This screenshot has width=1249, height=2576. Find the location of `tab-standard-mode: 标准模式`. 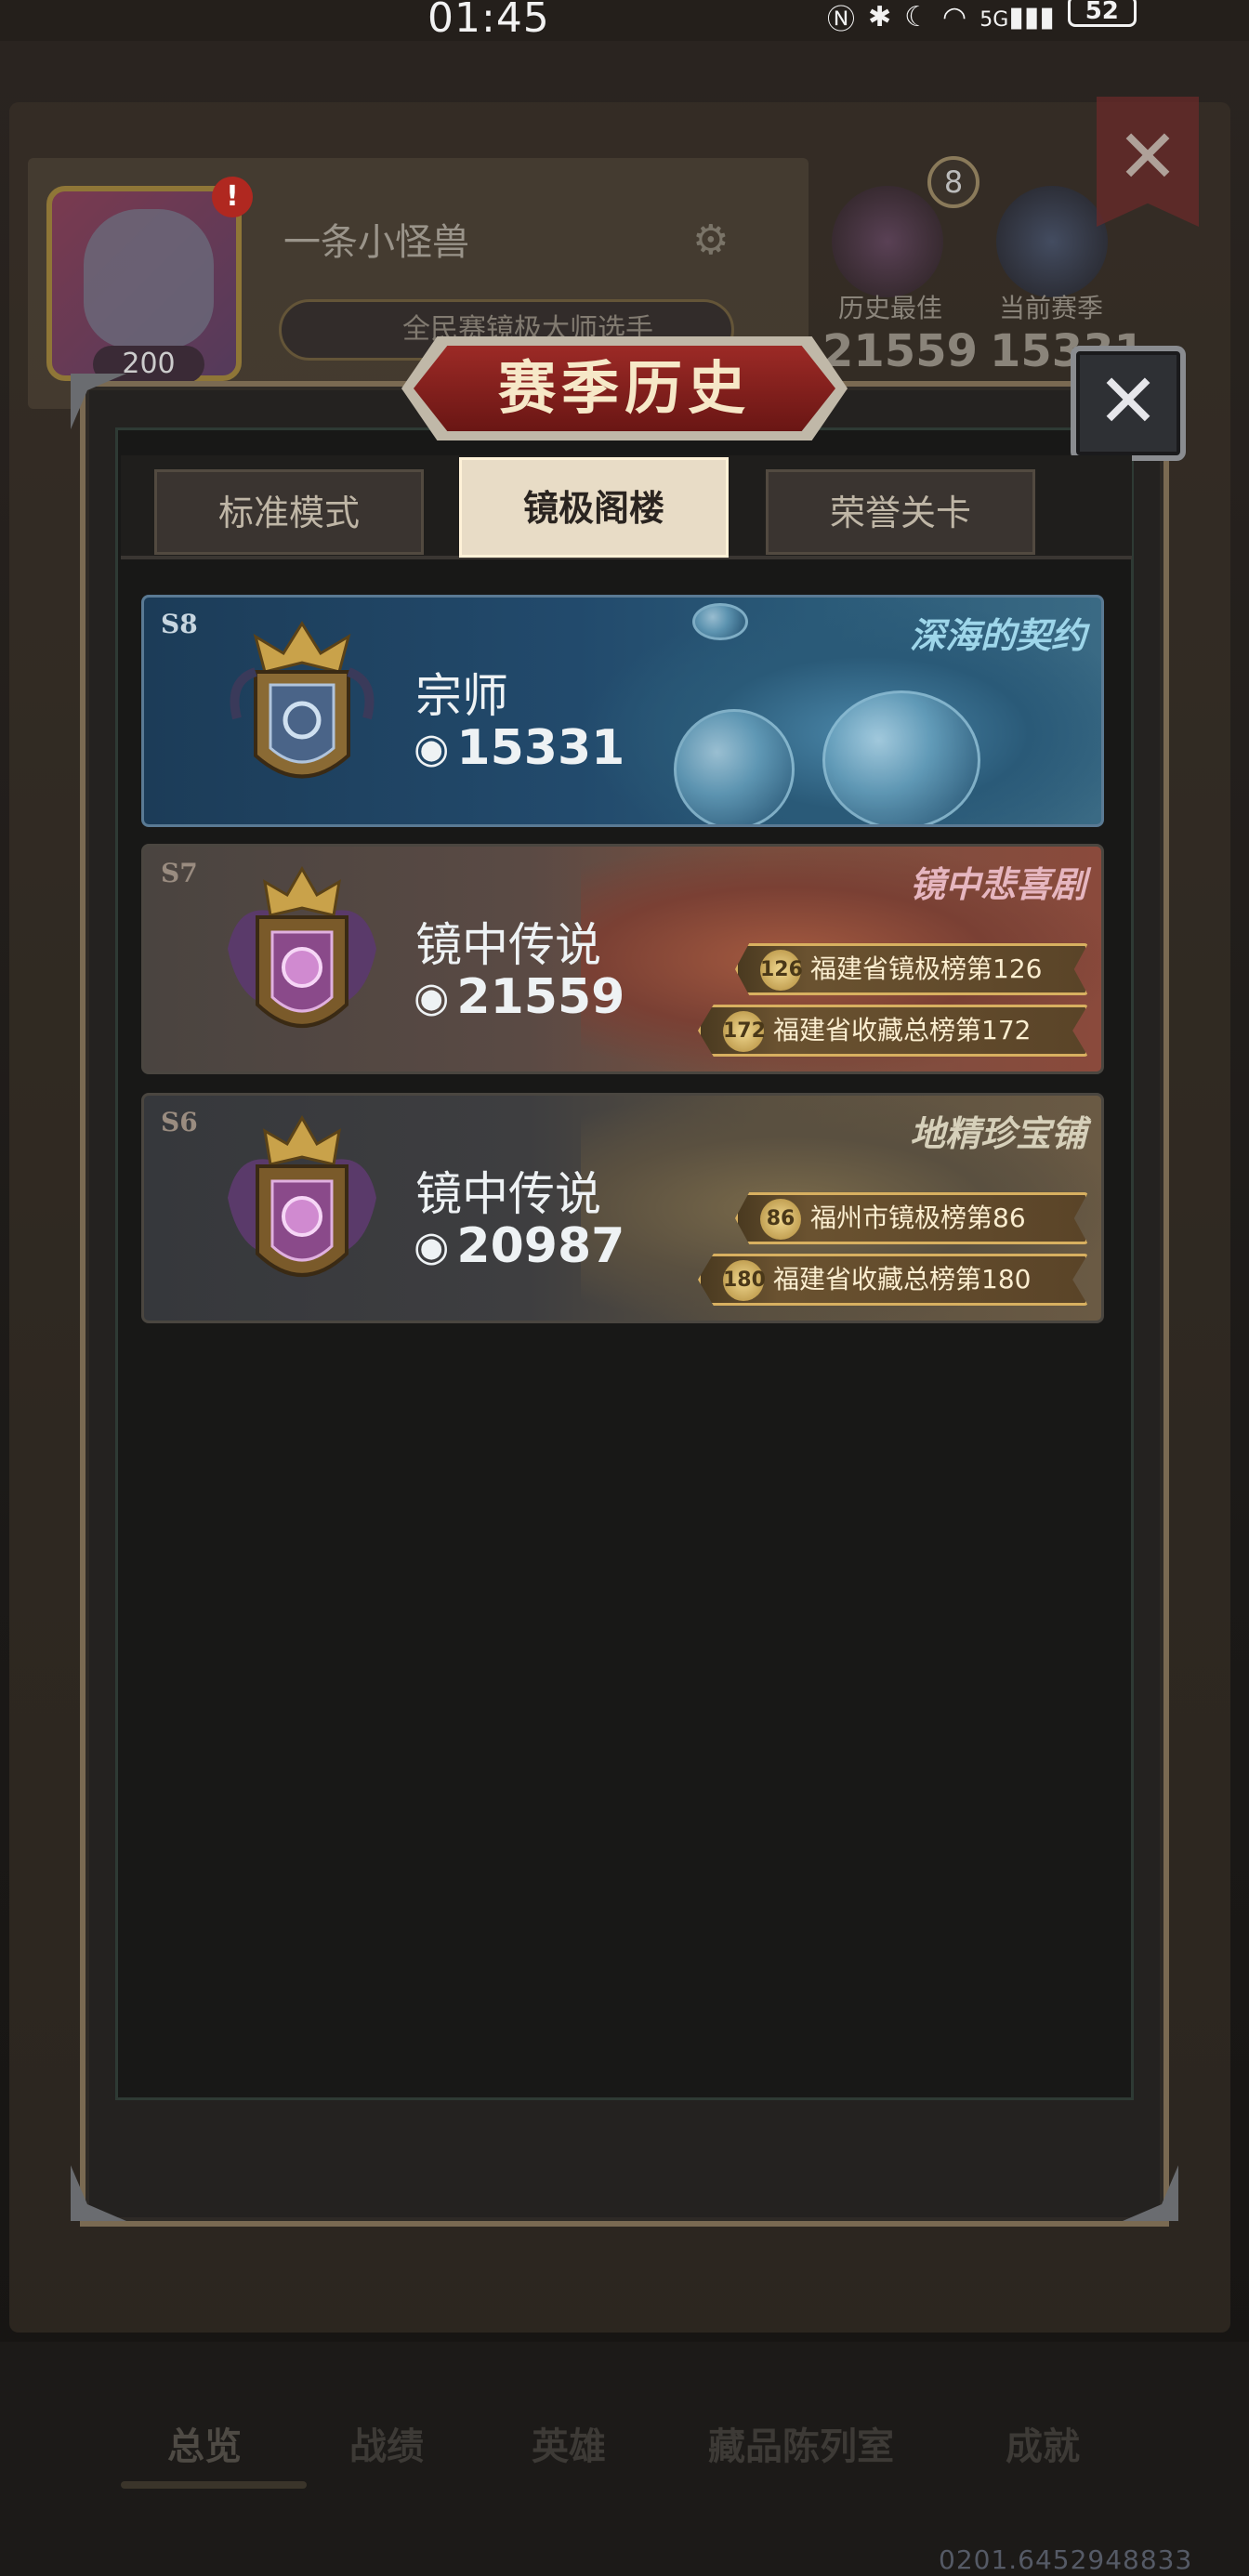

tab-standard-mode: 标准模式 is located at coordinates (289, 512).